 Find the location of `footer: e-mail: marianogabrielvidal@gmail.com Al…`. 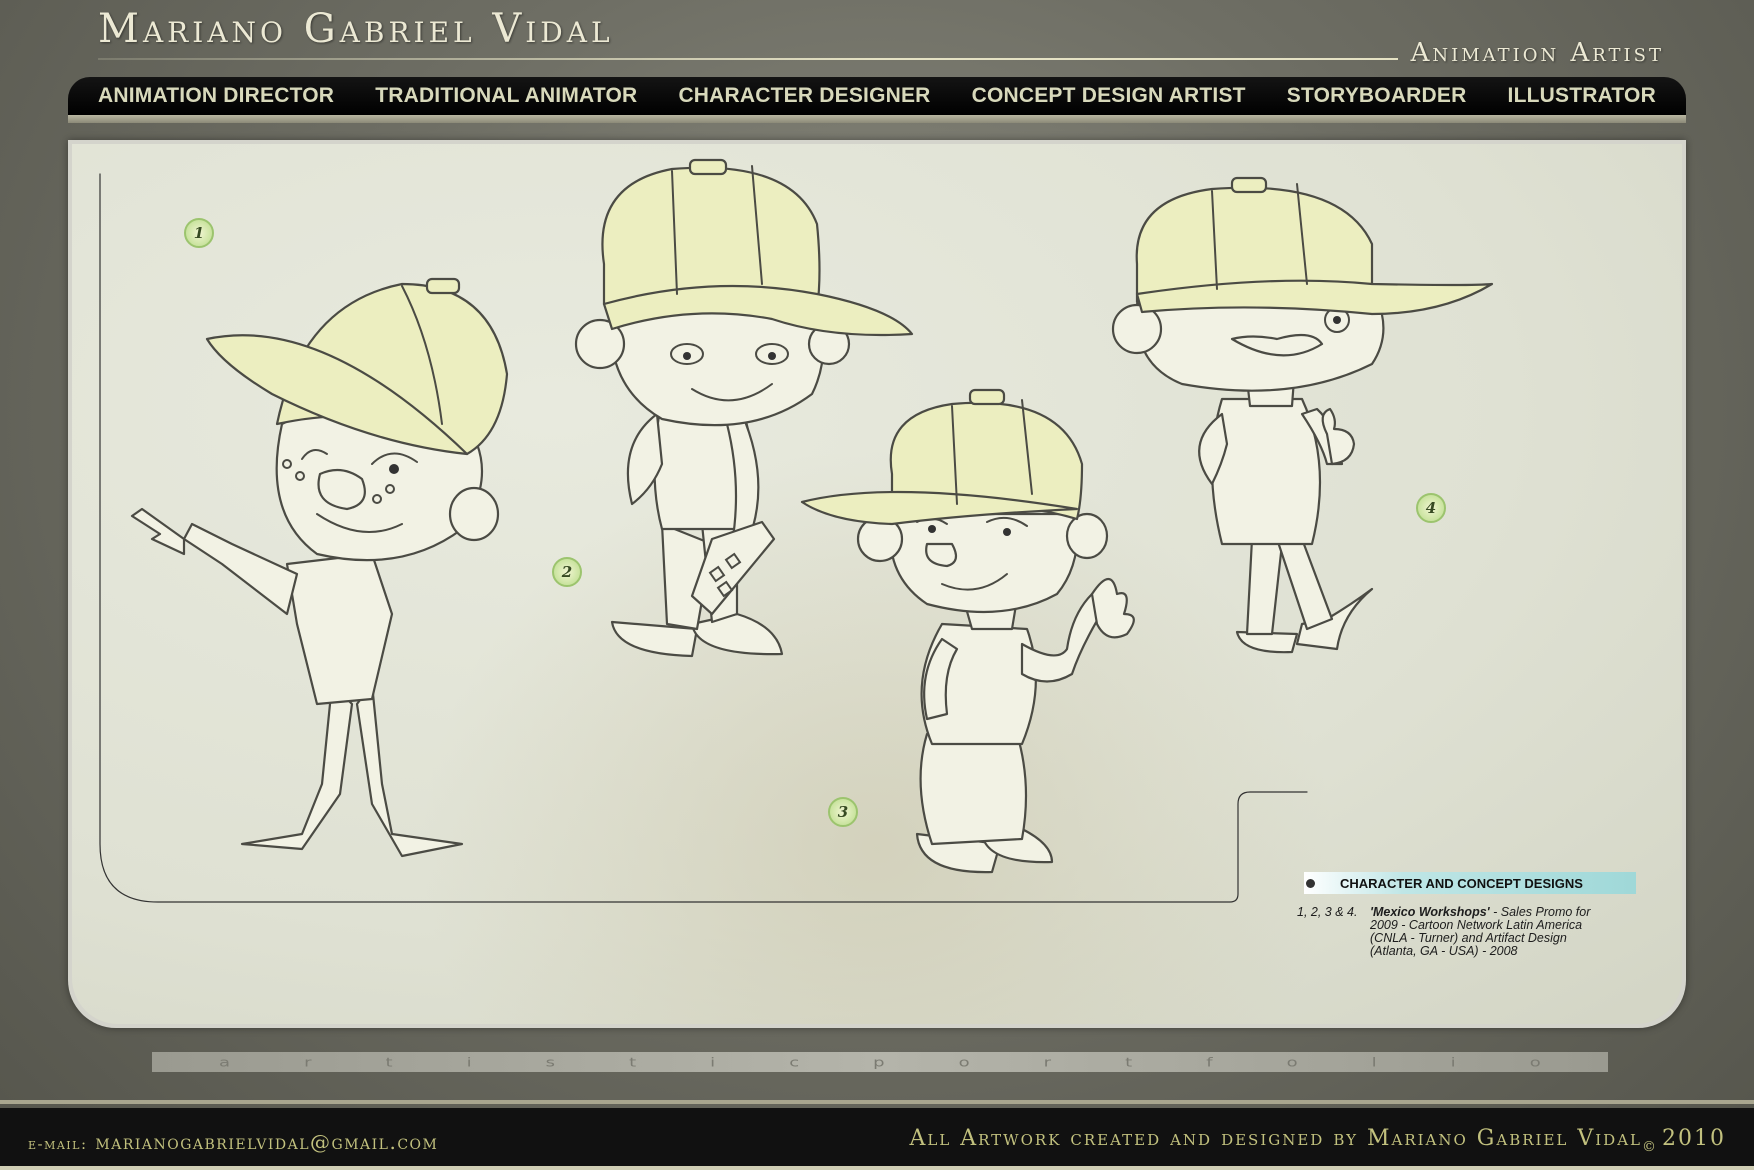

footer: e-mail: marianogabrielvidal@gmail.com Al… is located at coordinates (877, 1137).